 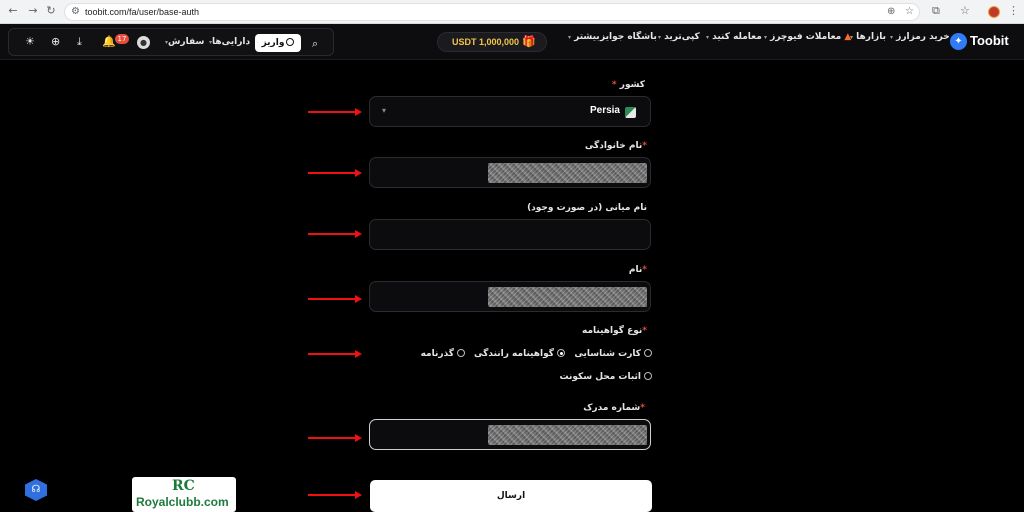 What do you see at coordinates (607, 354) in the screenshot?
I see `radio-id-card-label: کارت شناسایی` at bounding box center [607, 354].